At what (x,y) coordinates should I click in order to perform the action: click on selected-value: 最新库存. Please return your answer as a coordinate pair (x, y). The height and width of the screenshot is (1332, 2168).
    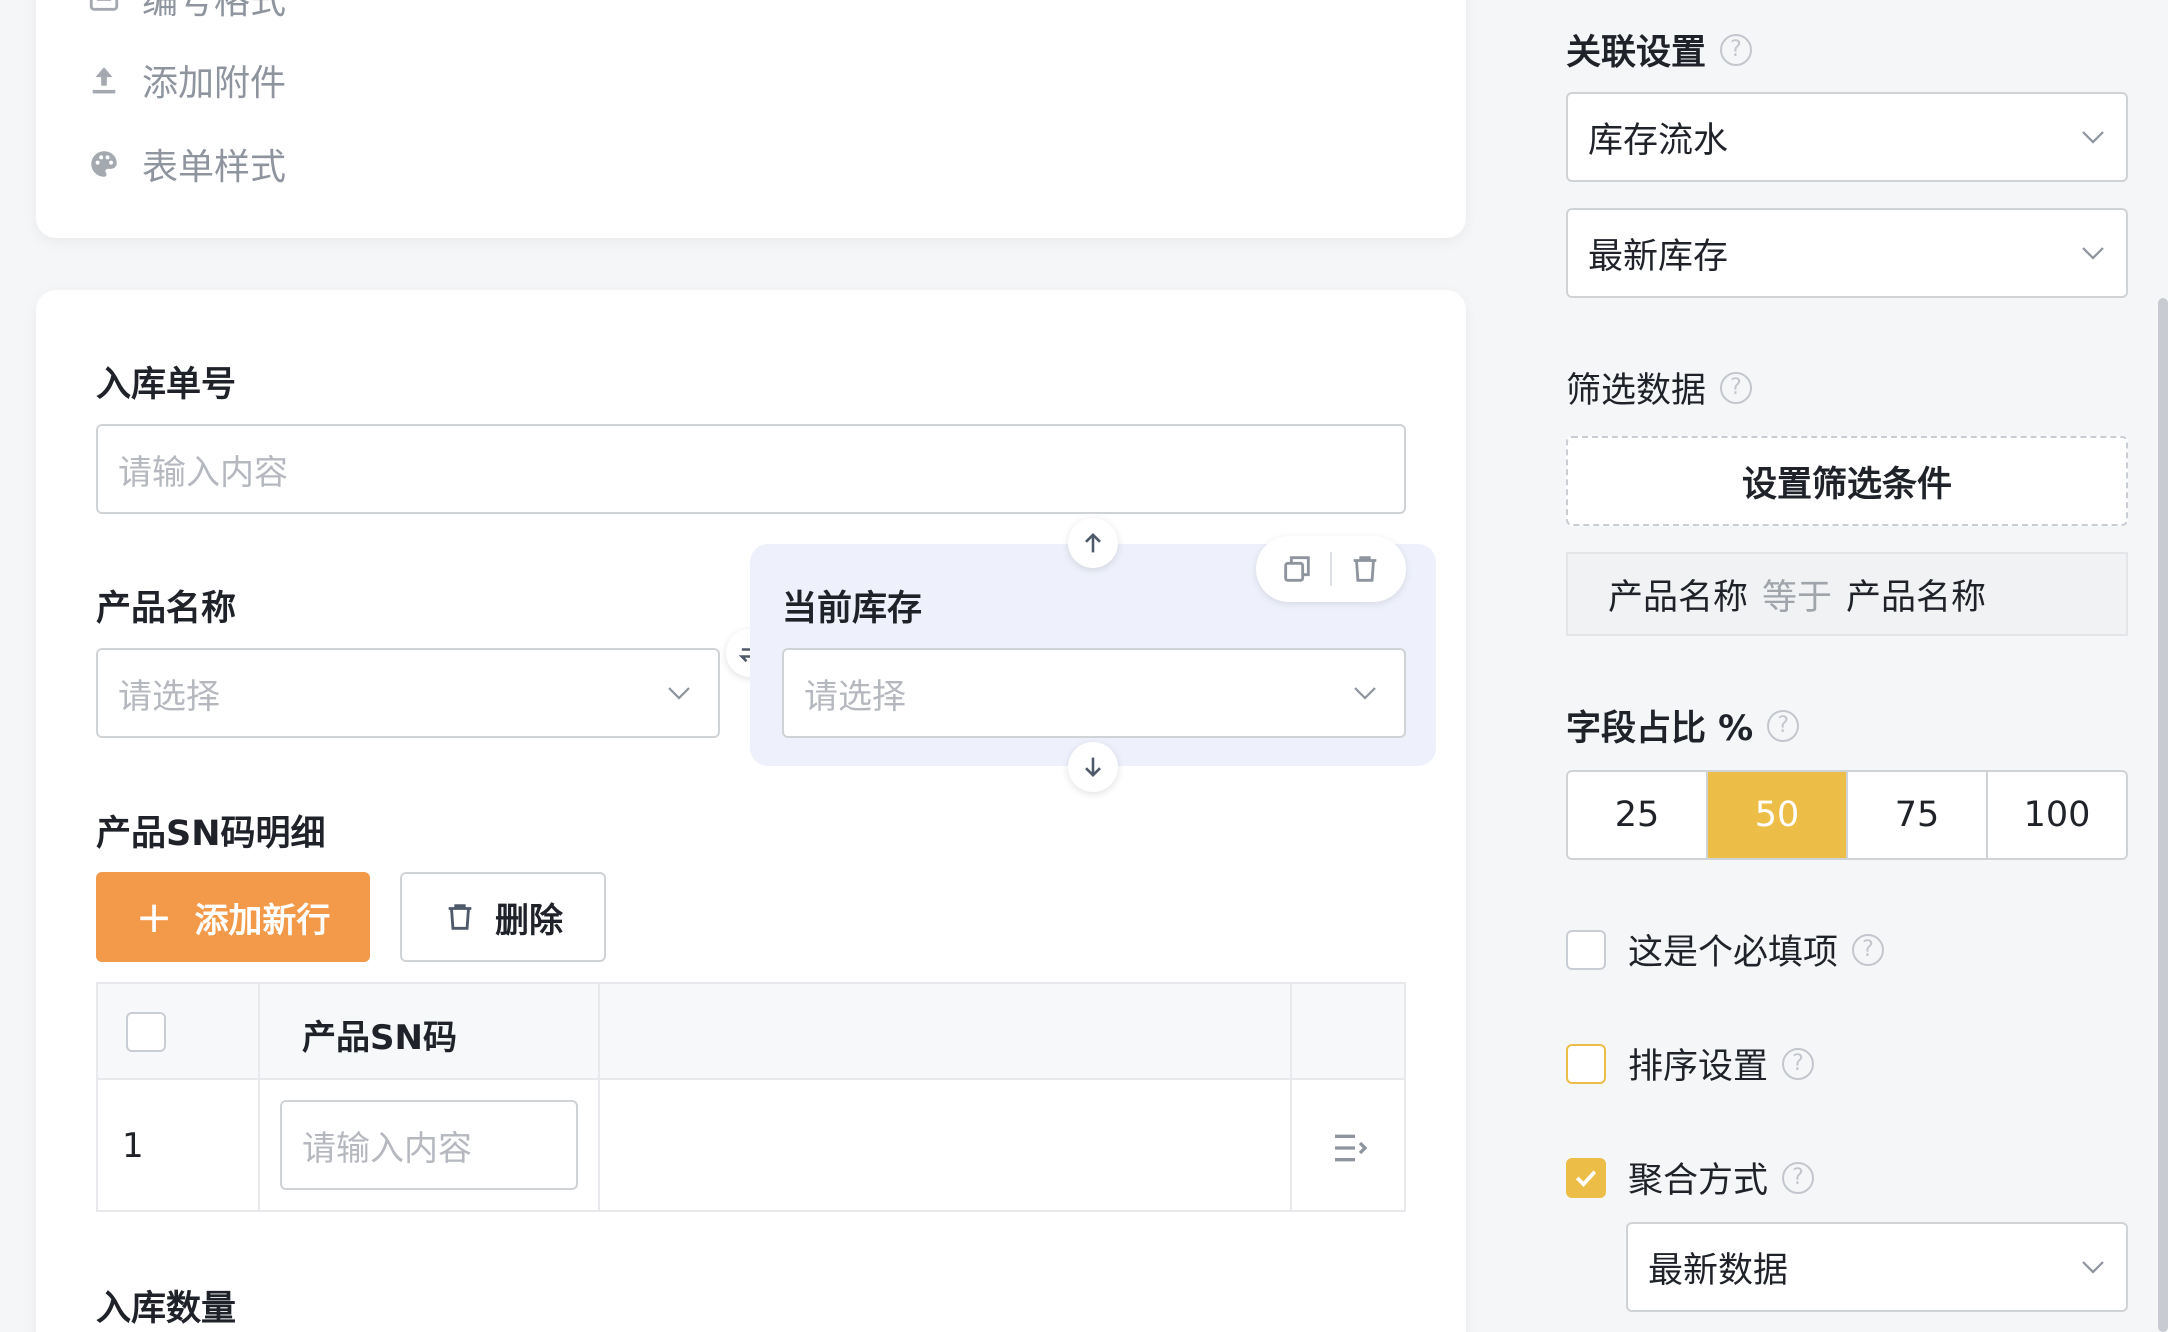
    Looking at the image, I should click on (1658, 256).